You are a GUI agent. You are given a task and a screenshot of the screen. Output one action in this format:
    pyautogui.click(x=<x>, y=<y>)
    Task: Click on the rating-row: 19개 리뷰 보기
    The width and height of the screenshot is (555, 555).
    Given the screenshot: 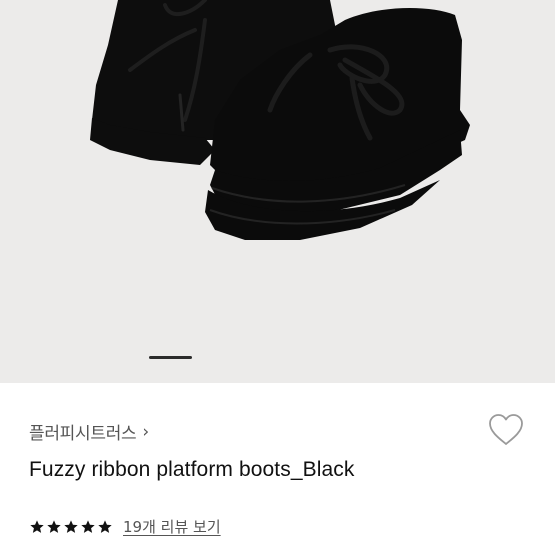 What is the action you would take?
    pyautogui.click(x=125, y=526)
    